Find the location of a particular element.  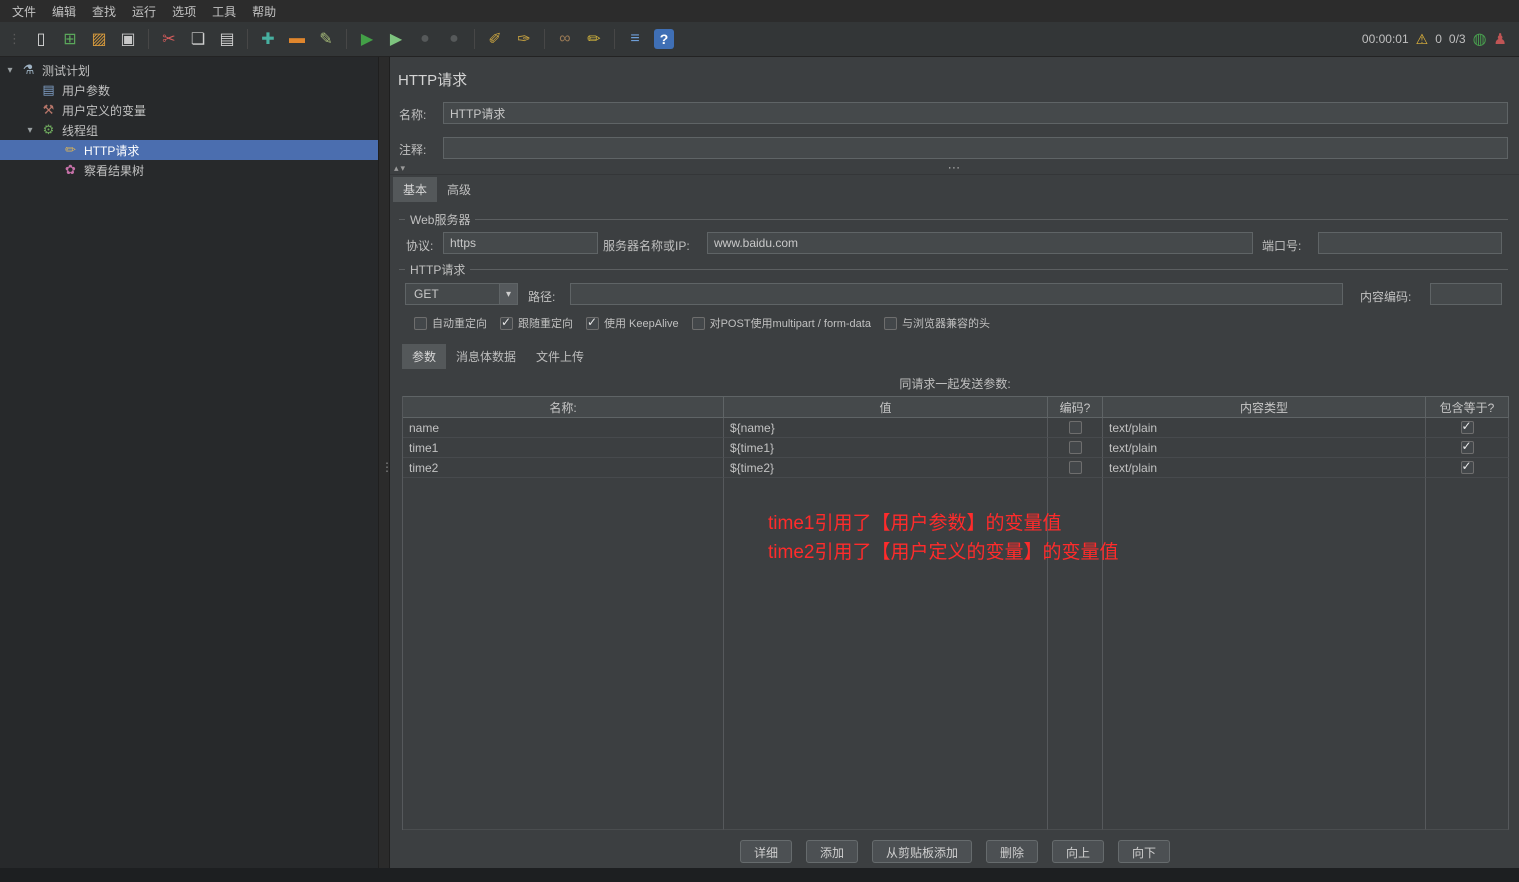

function-helper-icon: ≡ is located at coordinates (635, 39).